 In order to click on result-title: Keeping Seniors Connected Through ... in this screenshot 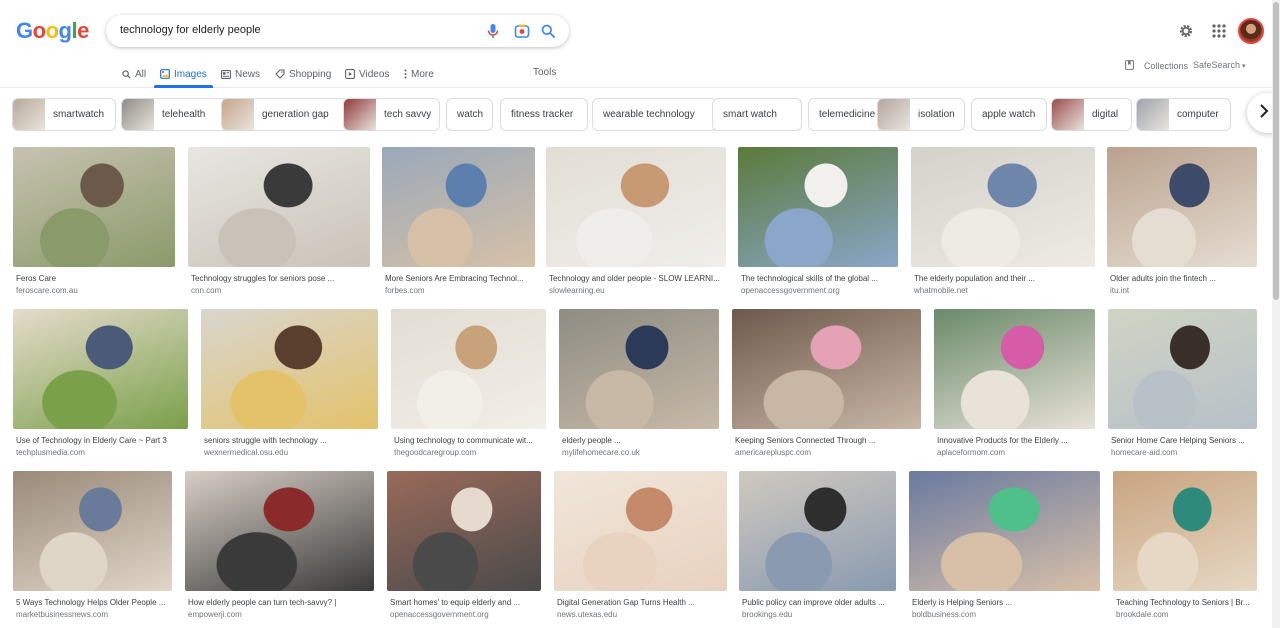, I will do `click(826, 440)`.